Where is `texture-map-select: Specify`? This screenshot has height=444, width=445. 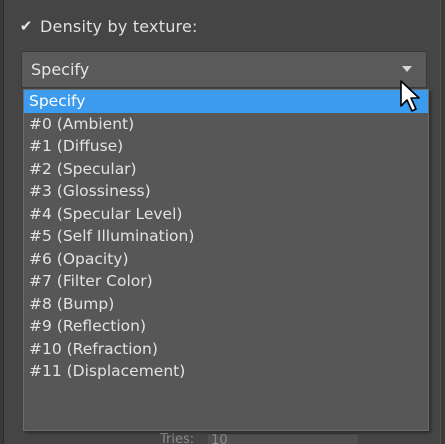
texture-map-select: Specify is located at coordinates (224, 69).